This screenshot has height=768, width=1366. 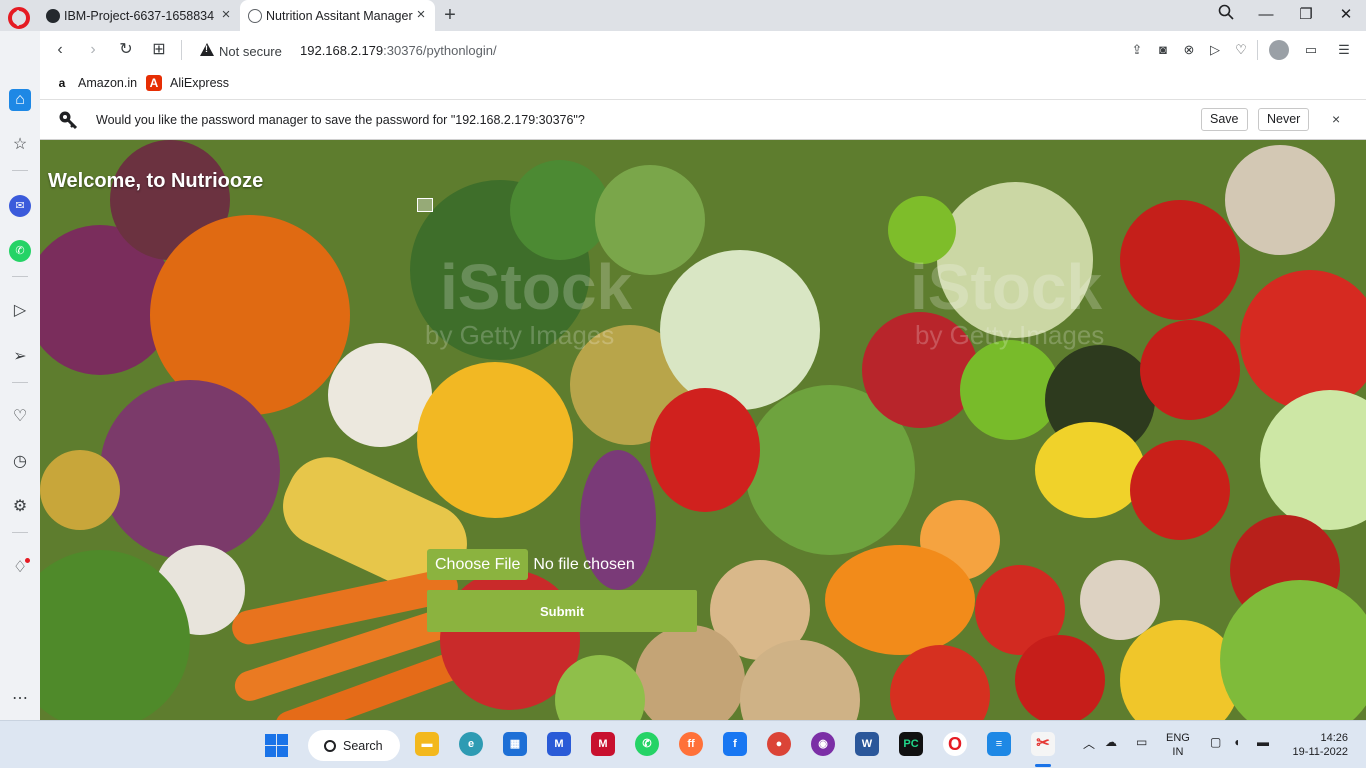 I want to click on more-icon: ⋯, so click(x=20, y=699).